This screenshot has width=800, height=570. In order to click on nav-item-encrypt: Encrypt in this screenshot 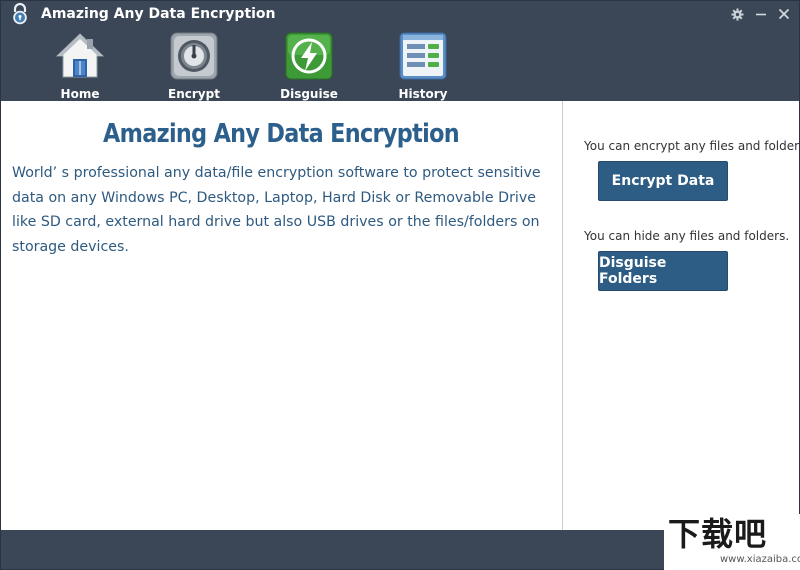, I will do `click(194, 65)`.